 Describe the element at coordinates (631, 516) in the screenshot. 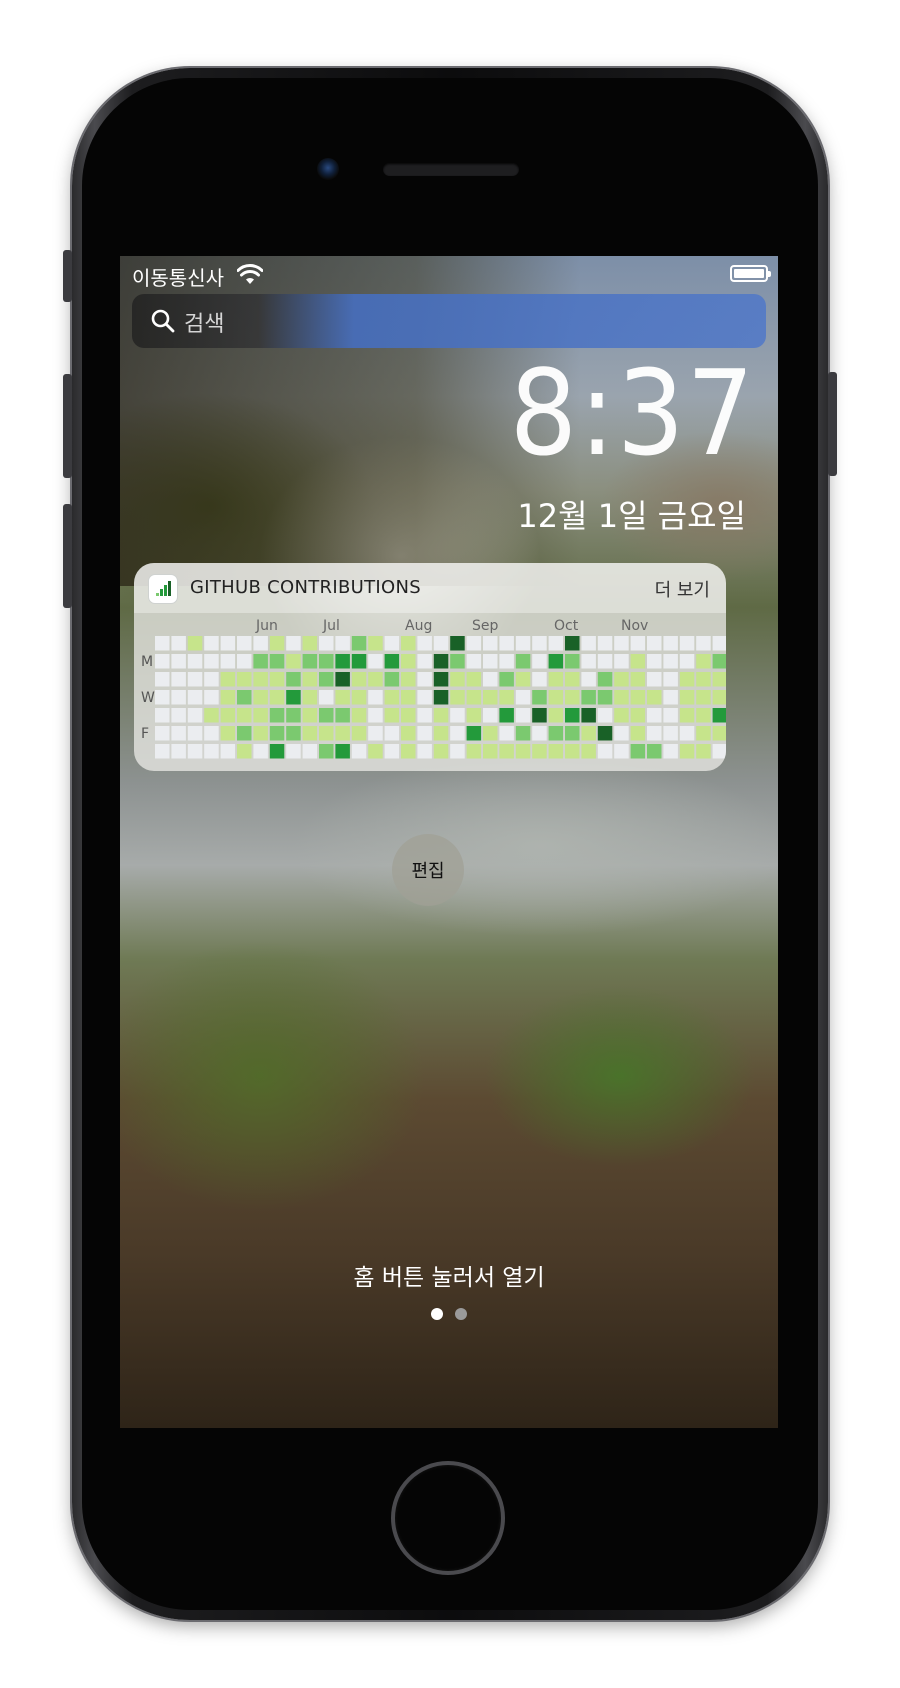

I see `lock-date: 12월 1일 금요일` at that location.